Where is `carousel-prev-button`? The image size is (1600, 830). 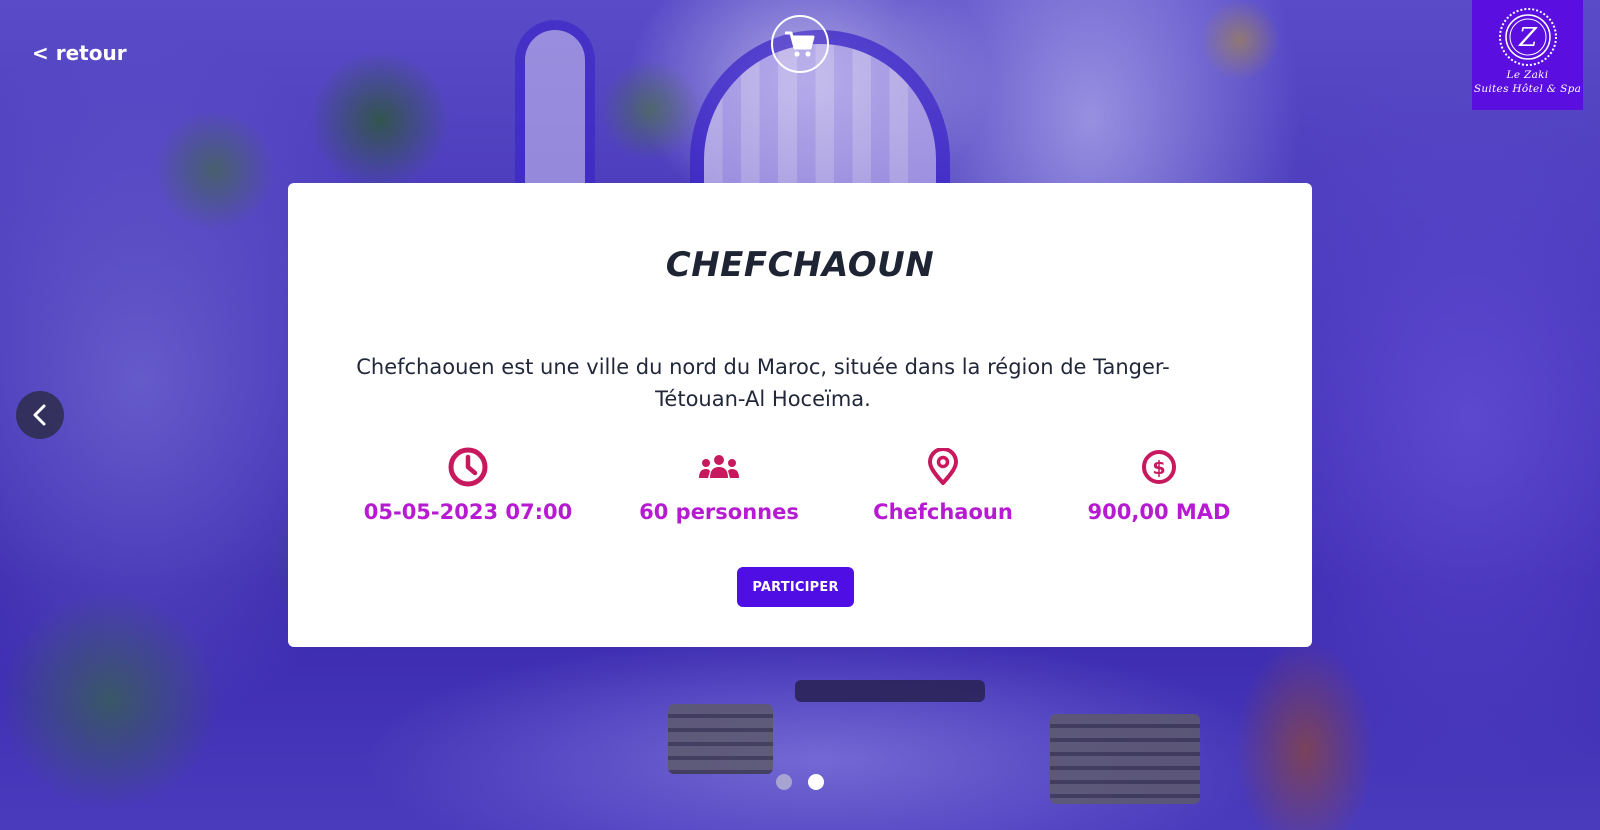
carousel-prev-button is located at coordinates (40, 415).